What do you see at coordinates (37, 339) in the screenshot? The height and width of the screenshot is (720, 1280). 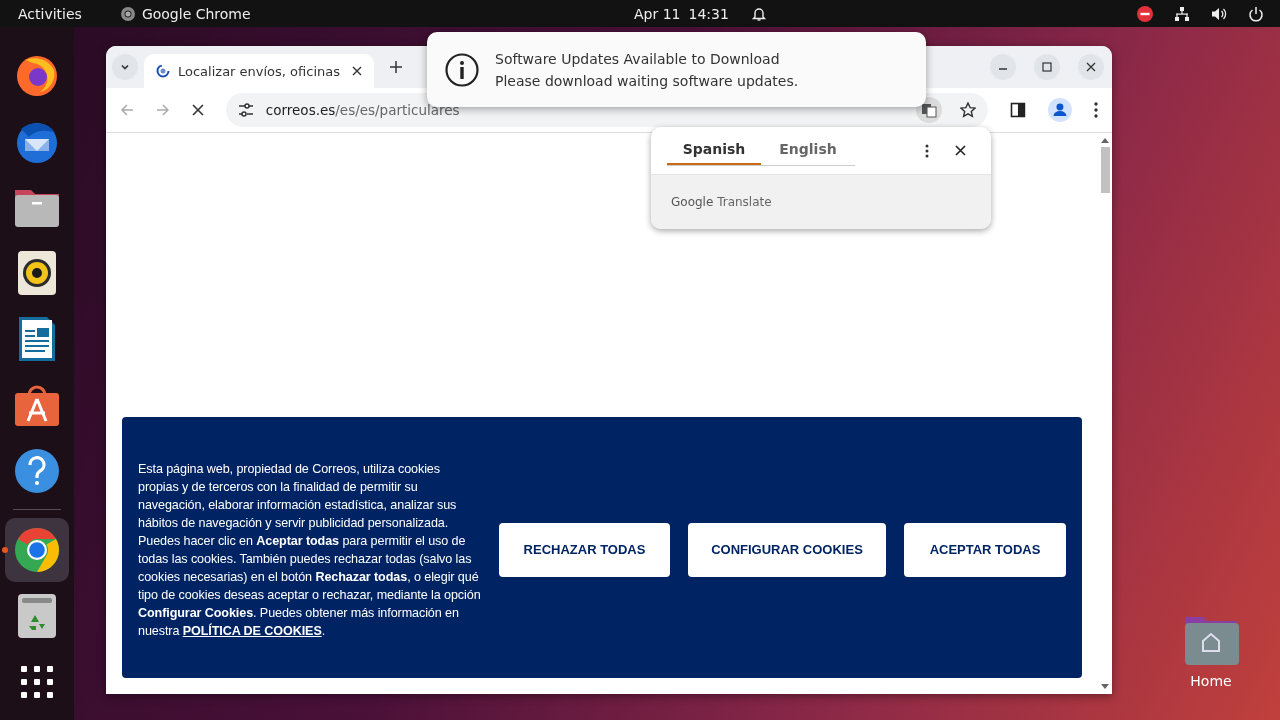 I see `document-icon` at bounding box center [37, 339].